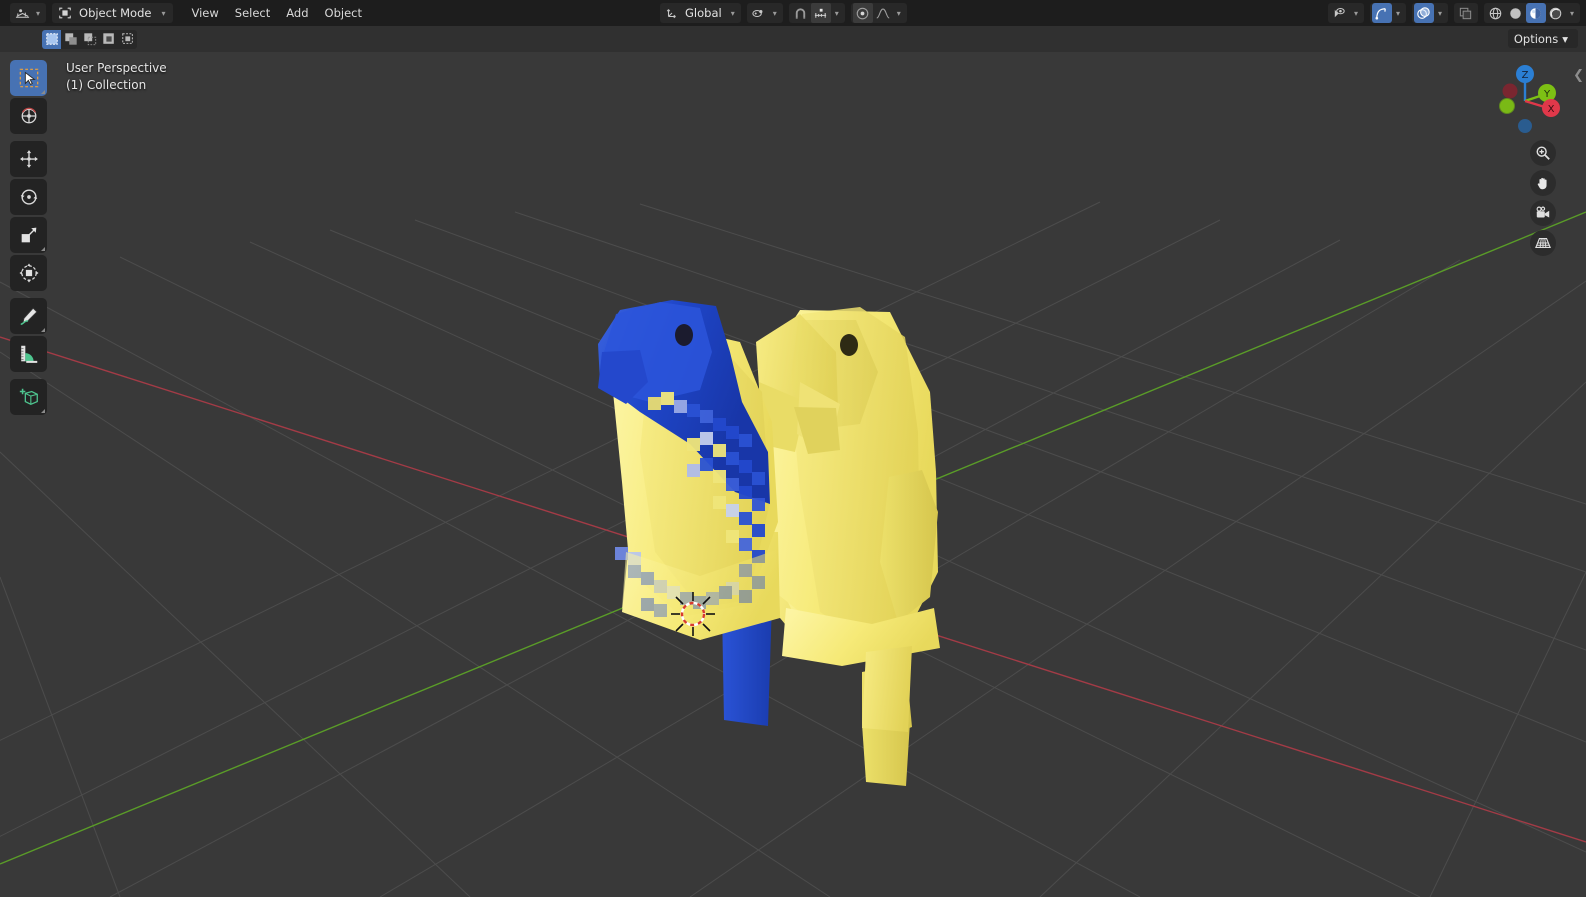 Image resolution: width=1586 pixels, height=897 pixels. What do you see at coordinates (108, 39) in the screenshot?
I see `select-mode-invert` at bounding box center [108, 39].